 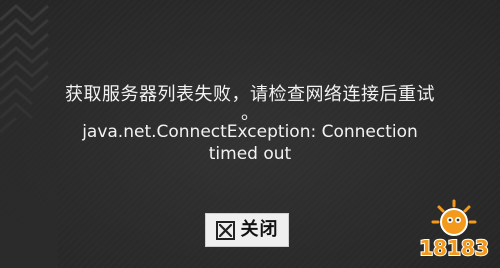 I want to click on close-button: 关闭, so click(x=247, y=230).